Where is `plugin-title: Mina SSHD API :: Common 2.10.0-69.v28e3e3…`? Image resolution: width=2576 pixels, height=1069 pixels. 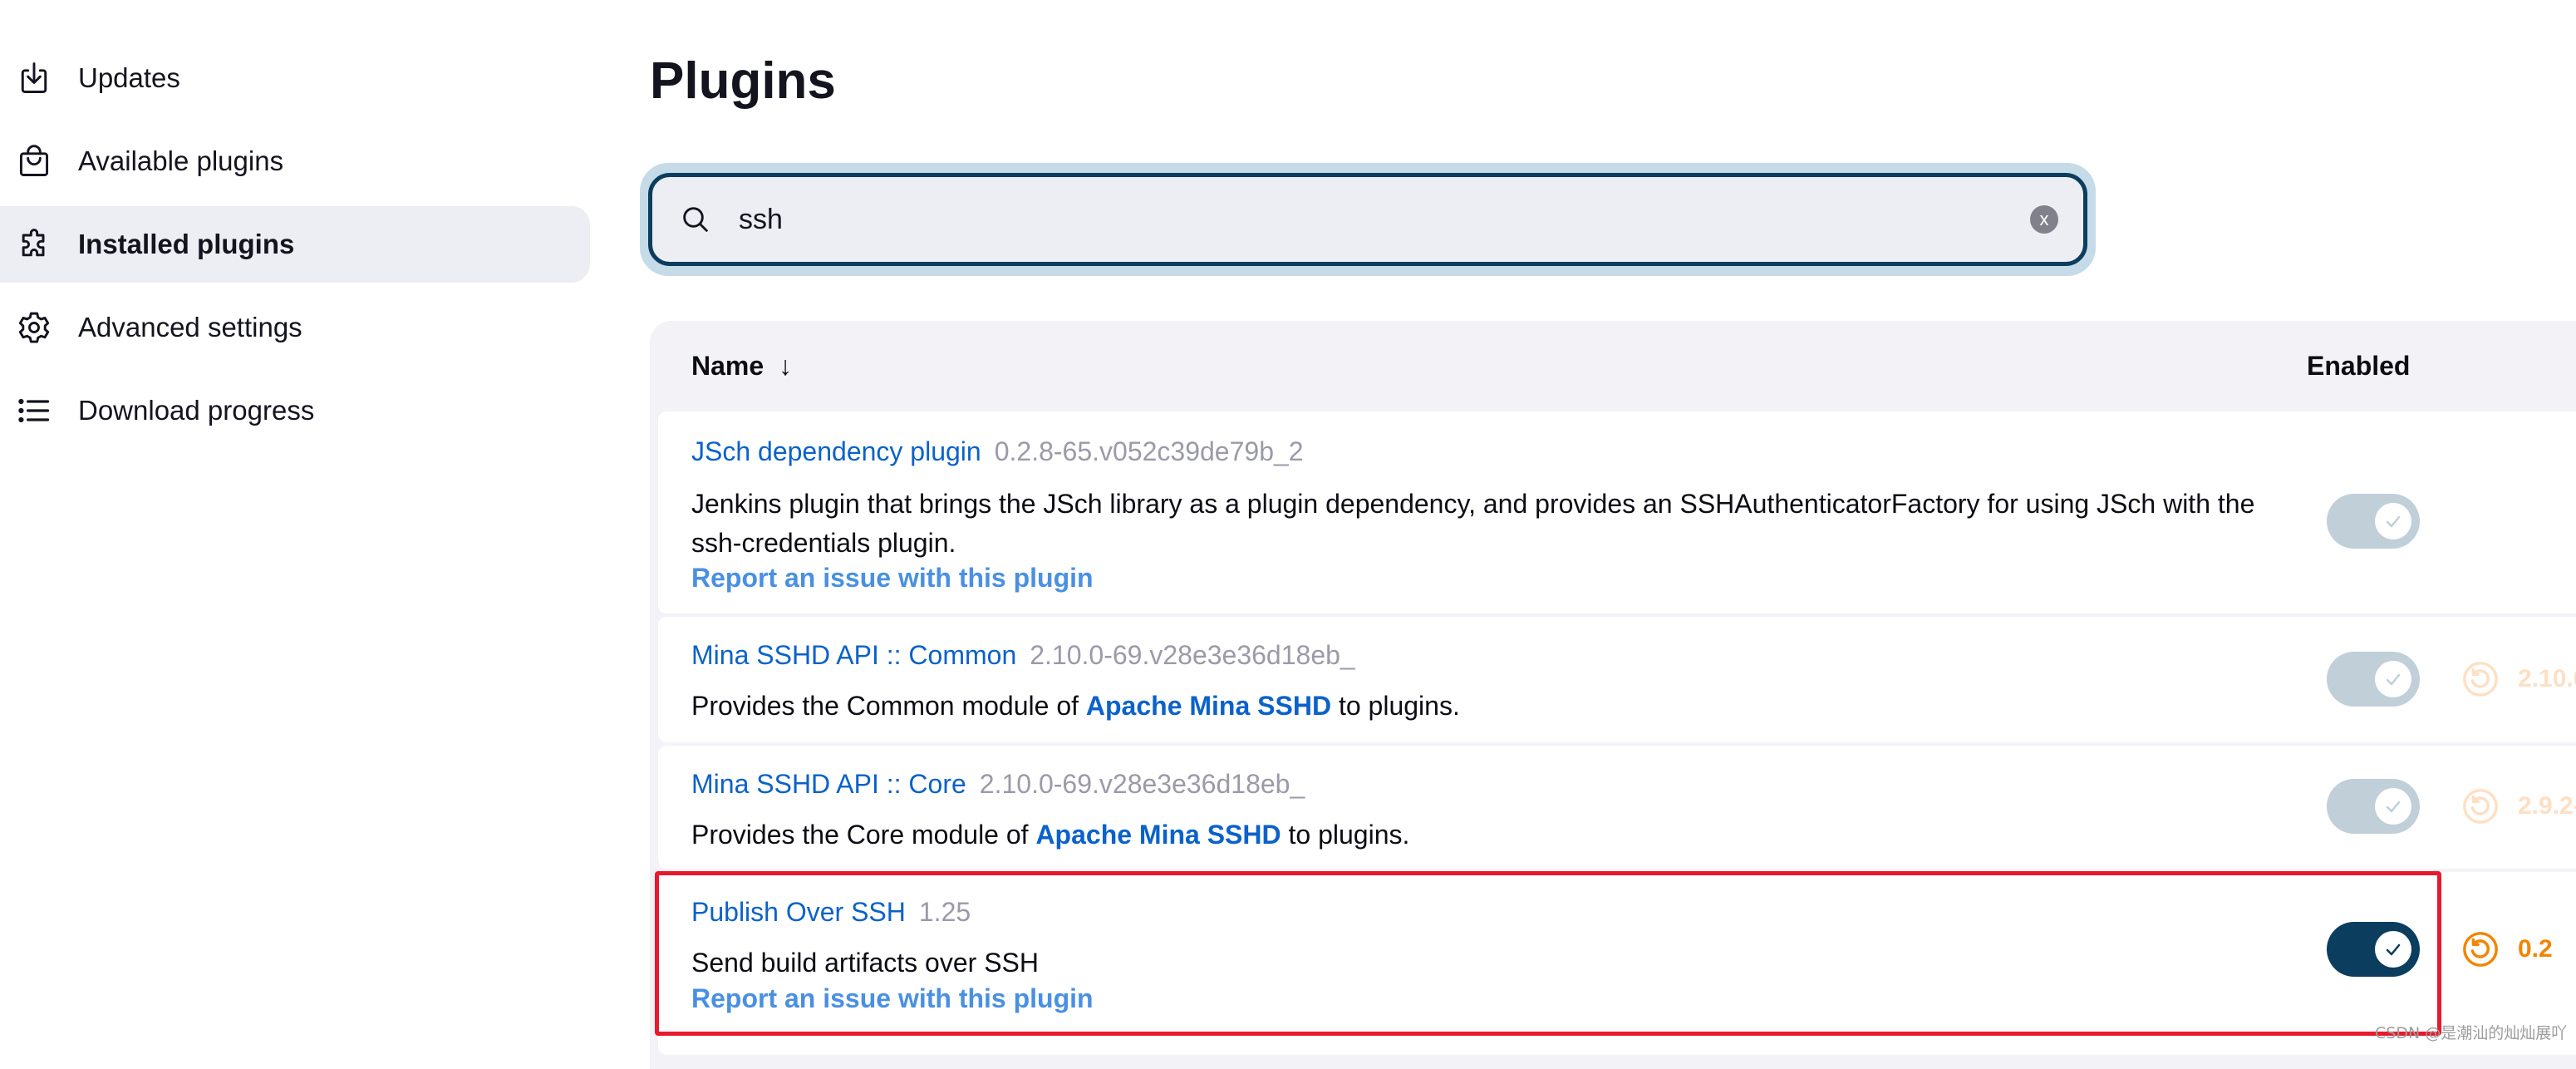 plugin-title: Mina SSHD API :: Common 2.10.0-69.v28e3e3… is located at coordinates (1023, 655).